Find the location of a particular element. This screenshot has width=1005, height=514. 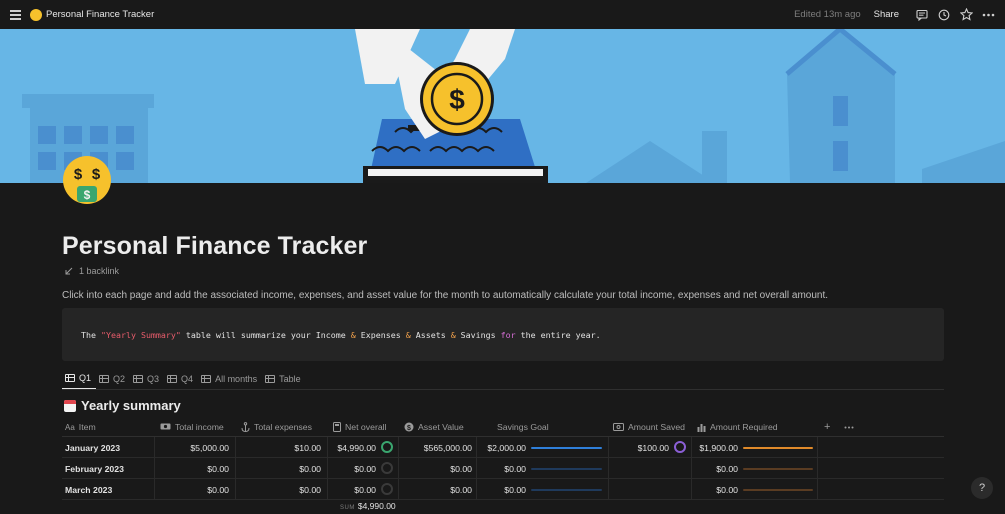

title-property-icon: Aa is located at coordinates (70, 427).